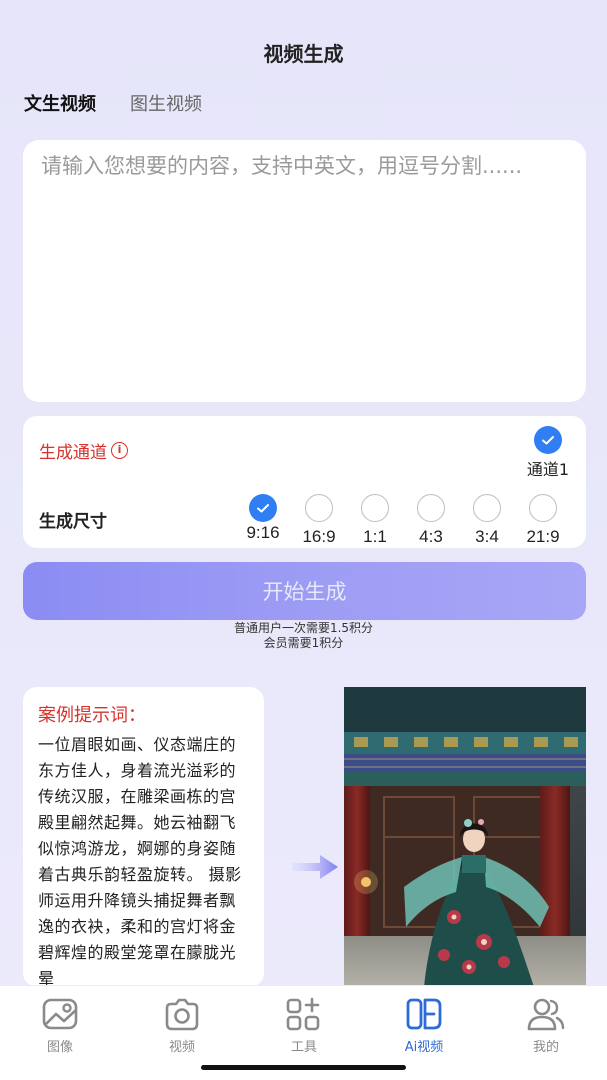 This screenshot has width=607, height=1080. I want to click on cost-member: 会员需要1积分, so click(303, 643).